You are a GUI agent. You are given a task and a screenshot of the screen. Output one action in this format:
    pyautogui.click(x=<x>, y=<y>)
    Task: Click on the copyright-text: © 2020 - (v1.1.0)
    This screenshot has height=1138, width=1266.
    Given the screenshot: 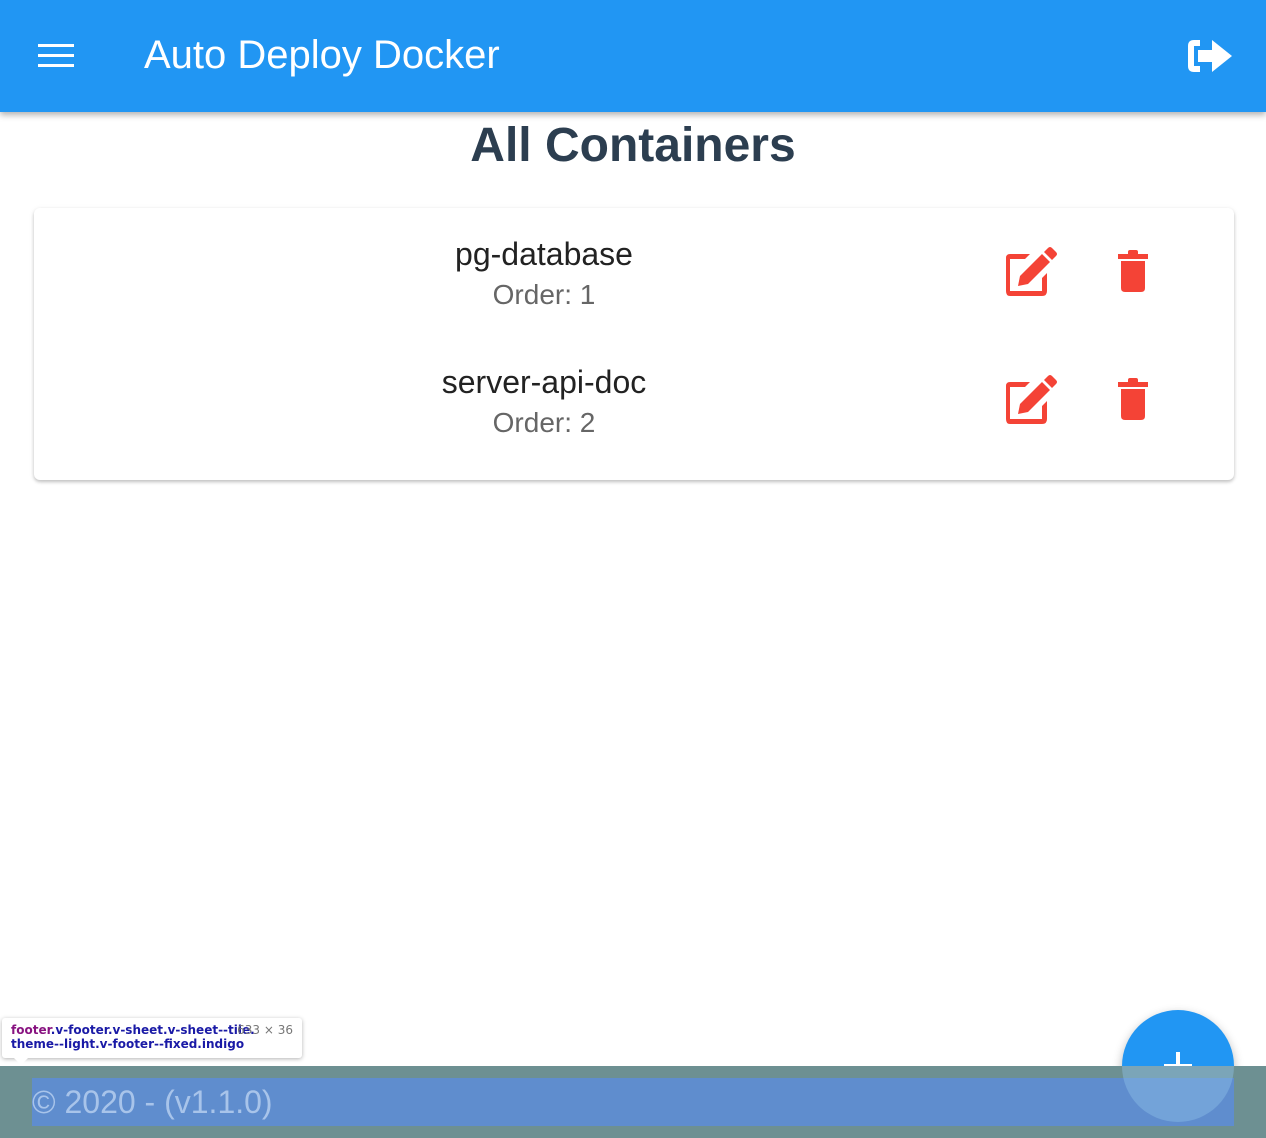 What is the action you would take?
    pyautogui.click(x=152, y=1102)
    